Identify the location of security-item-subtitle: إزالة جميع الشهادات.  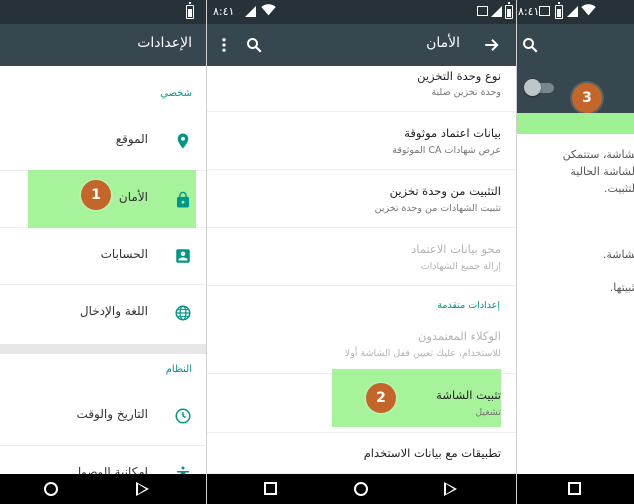
(460, 266).